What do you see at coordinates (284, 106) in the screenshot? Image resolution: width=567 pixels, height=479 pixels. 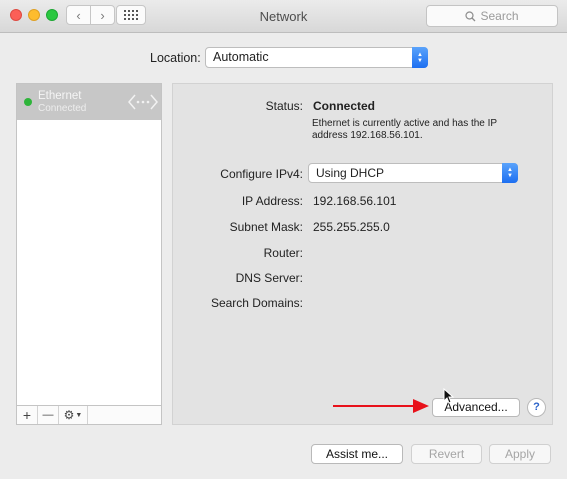 I see `status-label: Status:` at bounding box center [284, 106].